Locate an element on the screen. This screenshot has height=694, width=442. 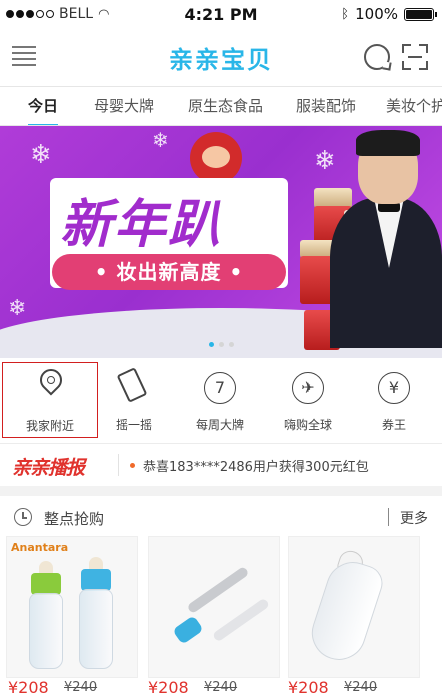
number-seven-icon: 7 is located at coordinates (220, 388).